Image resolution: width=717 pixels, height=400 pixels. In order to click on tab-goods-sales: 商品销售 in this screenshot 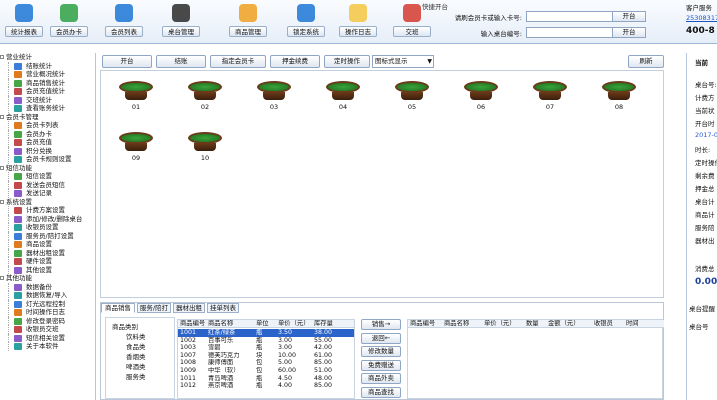, I will do `click(118, 308)`.